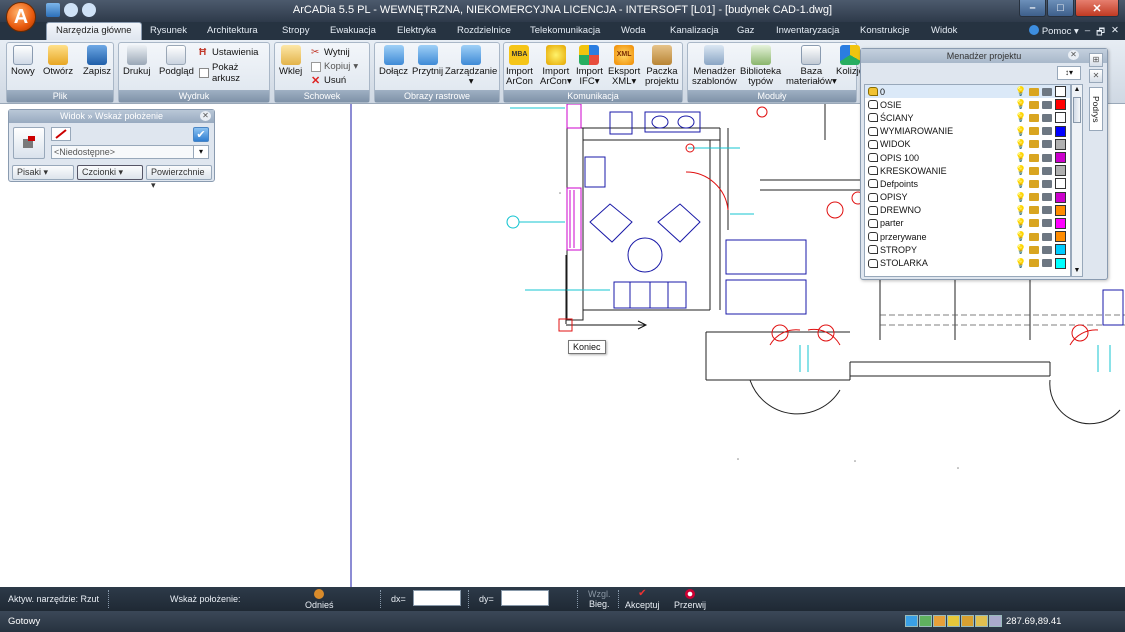 This screenshot has width=1125, height=632. Describe the element at coordinates (589, 66) in the screenshot. I see `import-ifc-button: Import IFC▾` at that location.